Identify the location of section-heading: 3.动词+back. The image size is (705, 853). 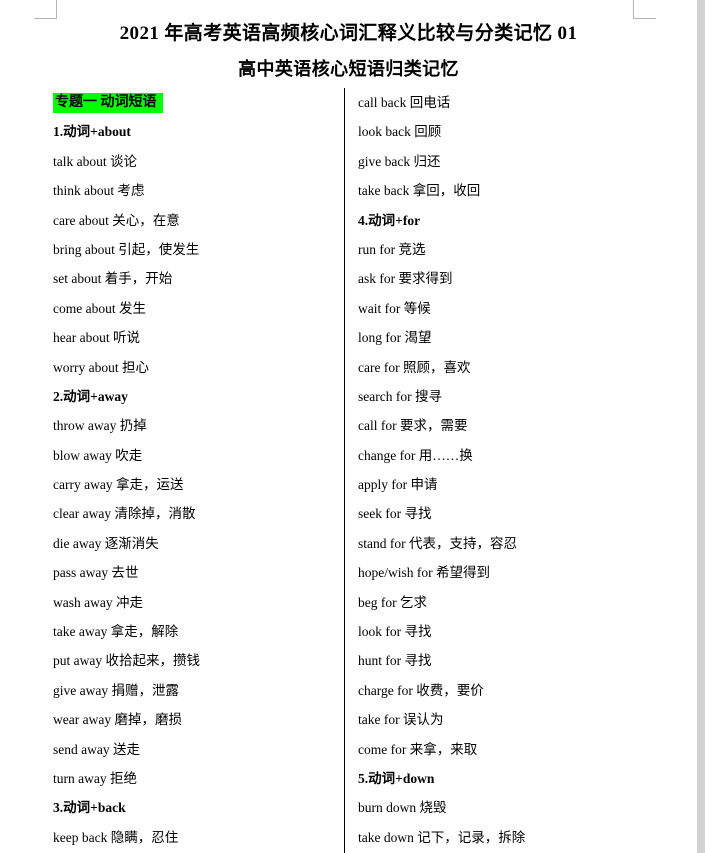
(89, 808).